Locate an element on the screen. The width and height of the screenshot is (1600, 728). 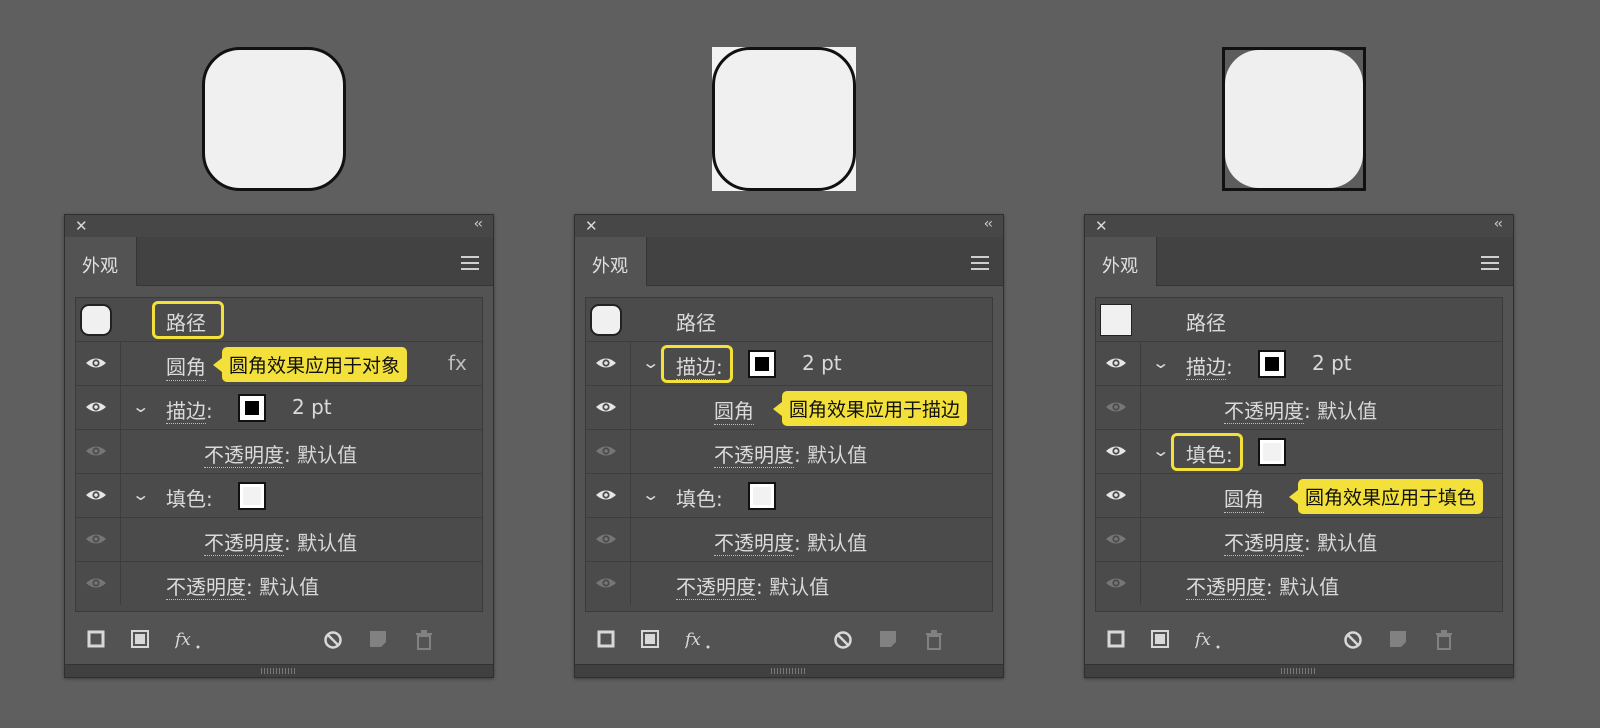
effect-row: 圆角 fx 圆角效果应用于对象 is located at coordinates (279, 364).